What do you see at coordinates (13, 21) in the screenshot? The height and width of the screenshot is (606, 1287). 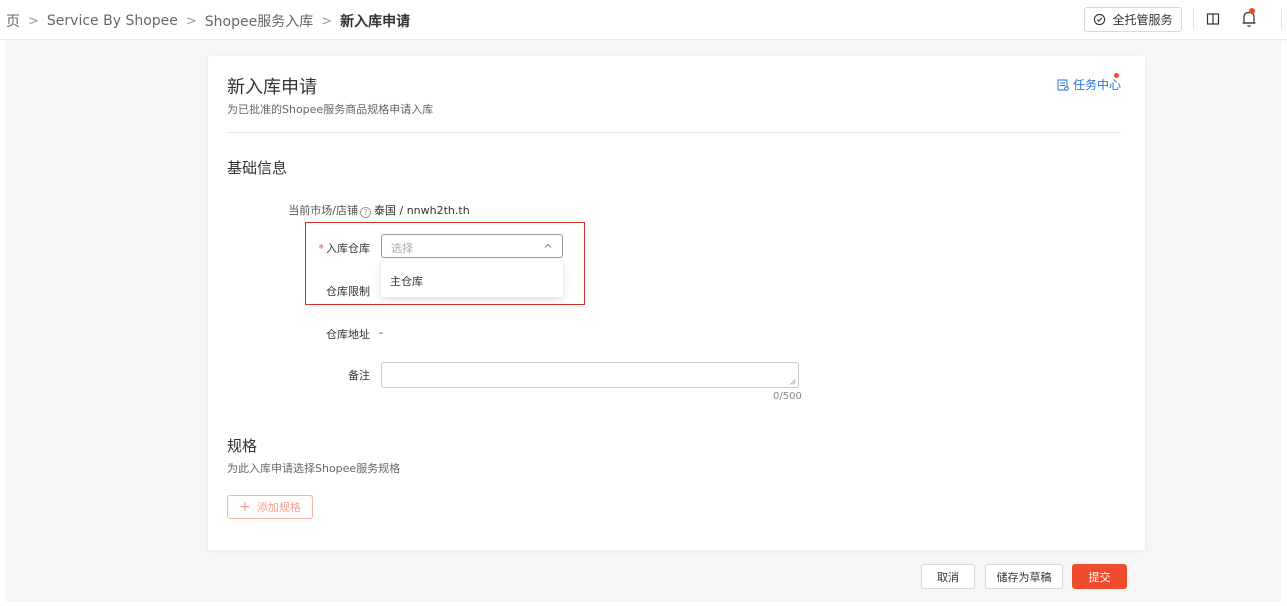 I see `breadcrumb-item-home: 页` at bounding box center [13, 21].